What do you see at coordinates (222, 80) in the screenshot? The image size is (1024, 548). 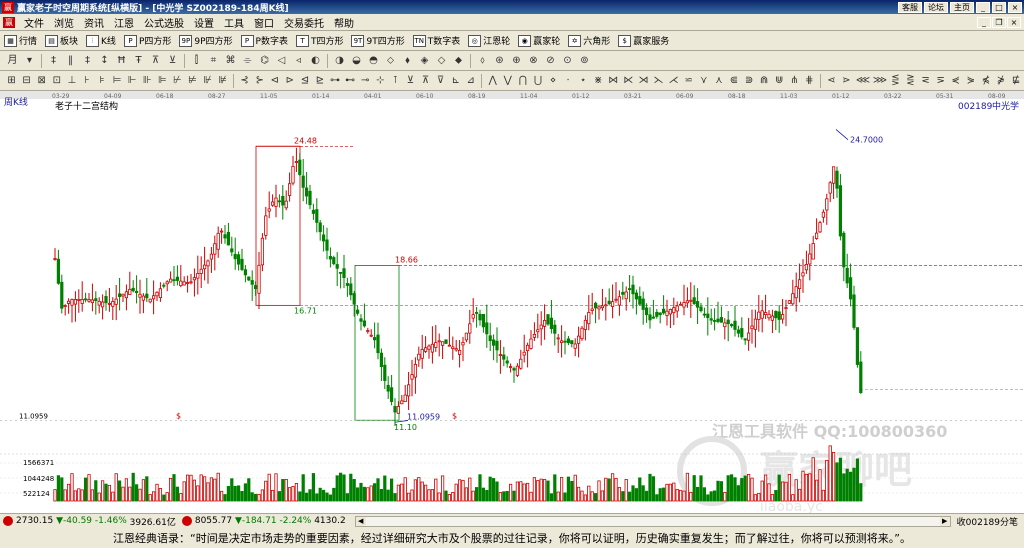 I see `analysis-tool-14-icon: ⊯` at bounding box center [222, 80].